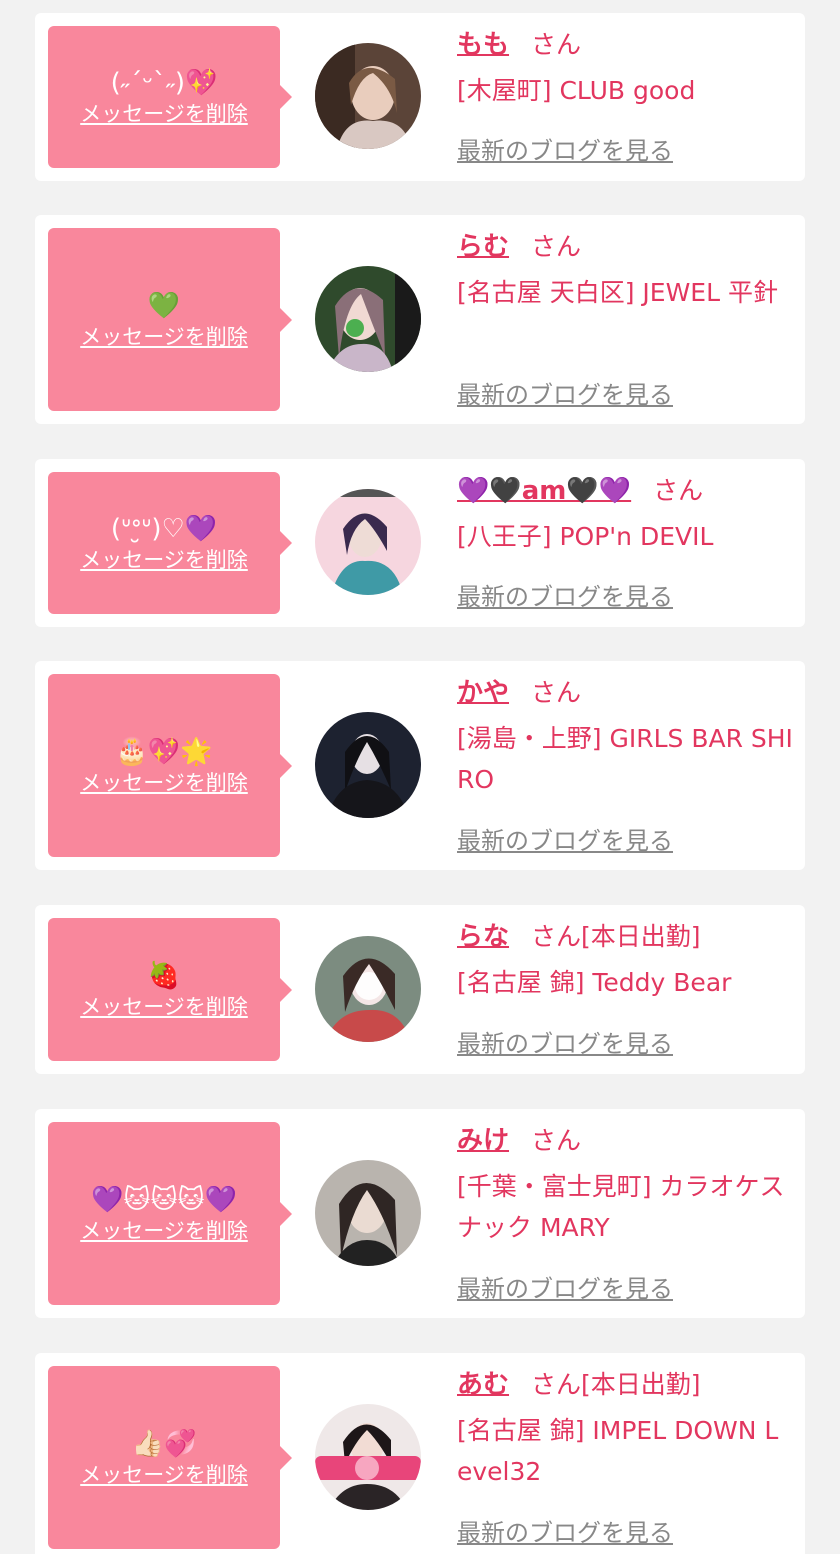 This screenshot has height=1554, width=840. What do you see at coordinates (164, 1443) in the screenshot?
I see `message-text: 👍🏻💞` at bounding box center [164, 1443].